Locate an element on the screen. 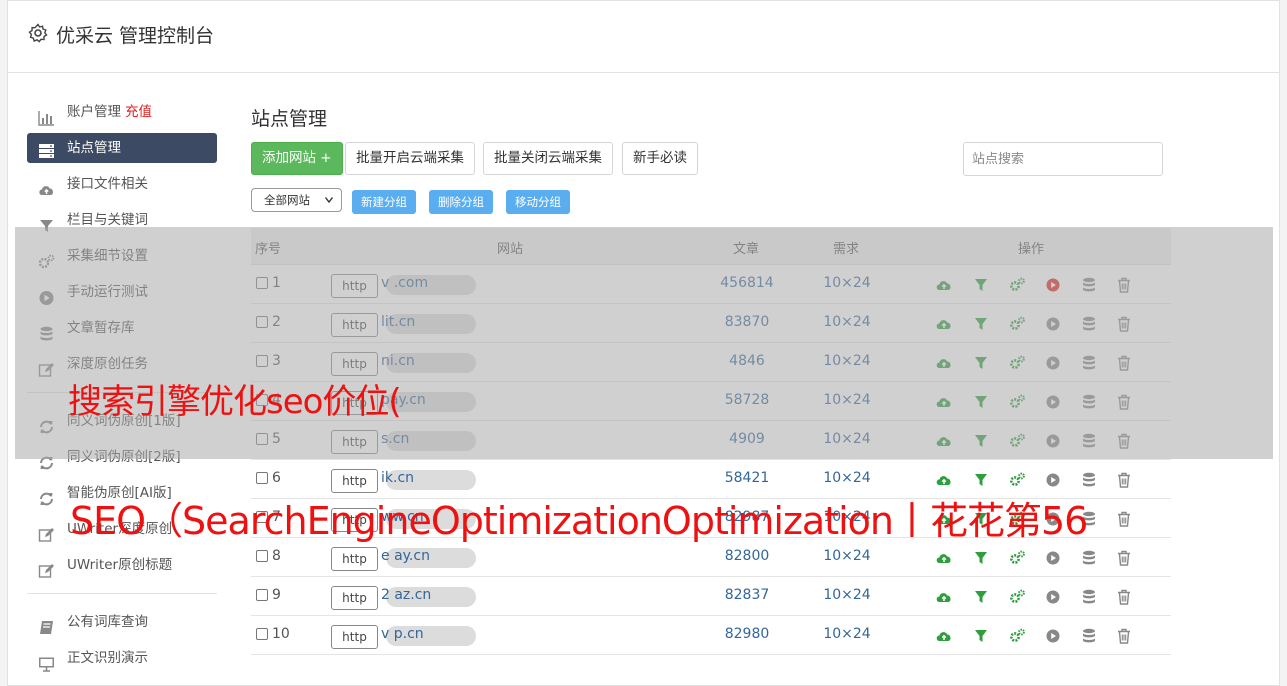  site-link: 2 az.cn is located at coordinates (406, 595).